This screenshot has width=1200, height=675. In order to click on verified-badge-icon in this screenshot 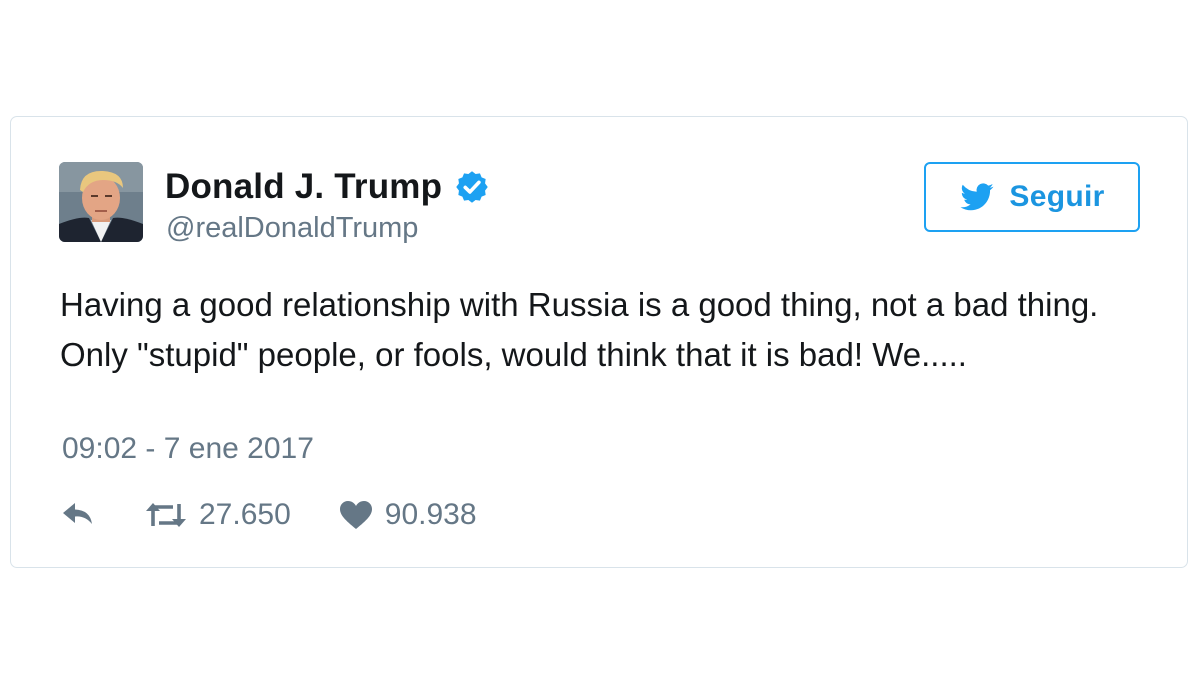, I will do `click(472, 187)`.